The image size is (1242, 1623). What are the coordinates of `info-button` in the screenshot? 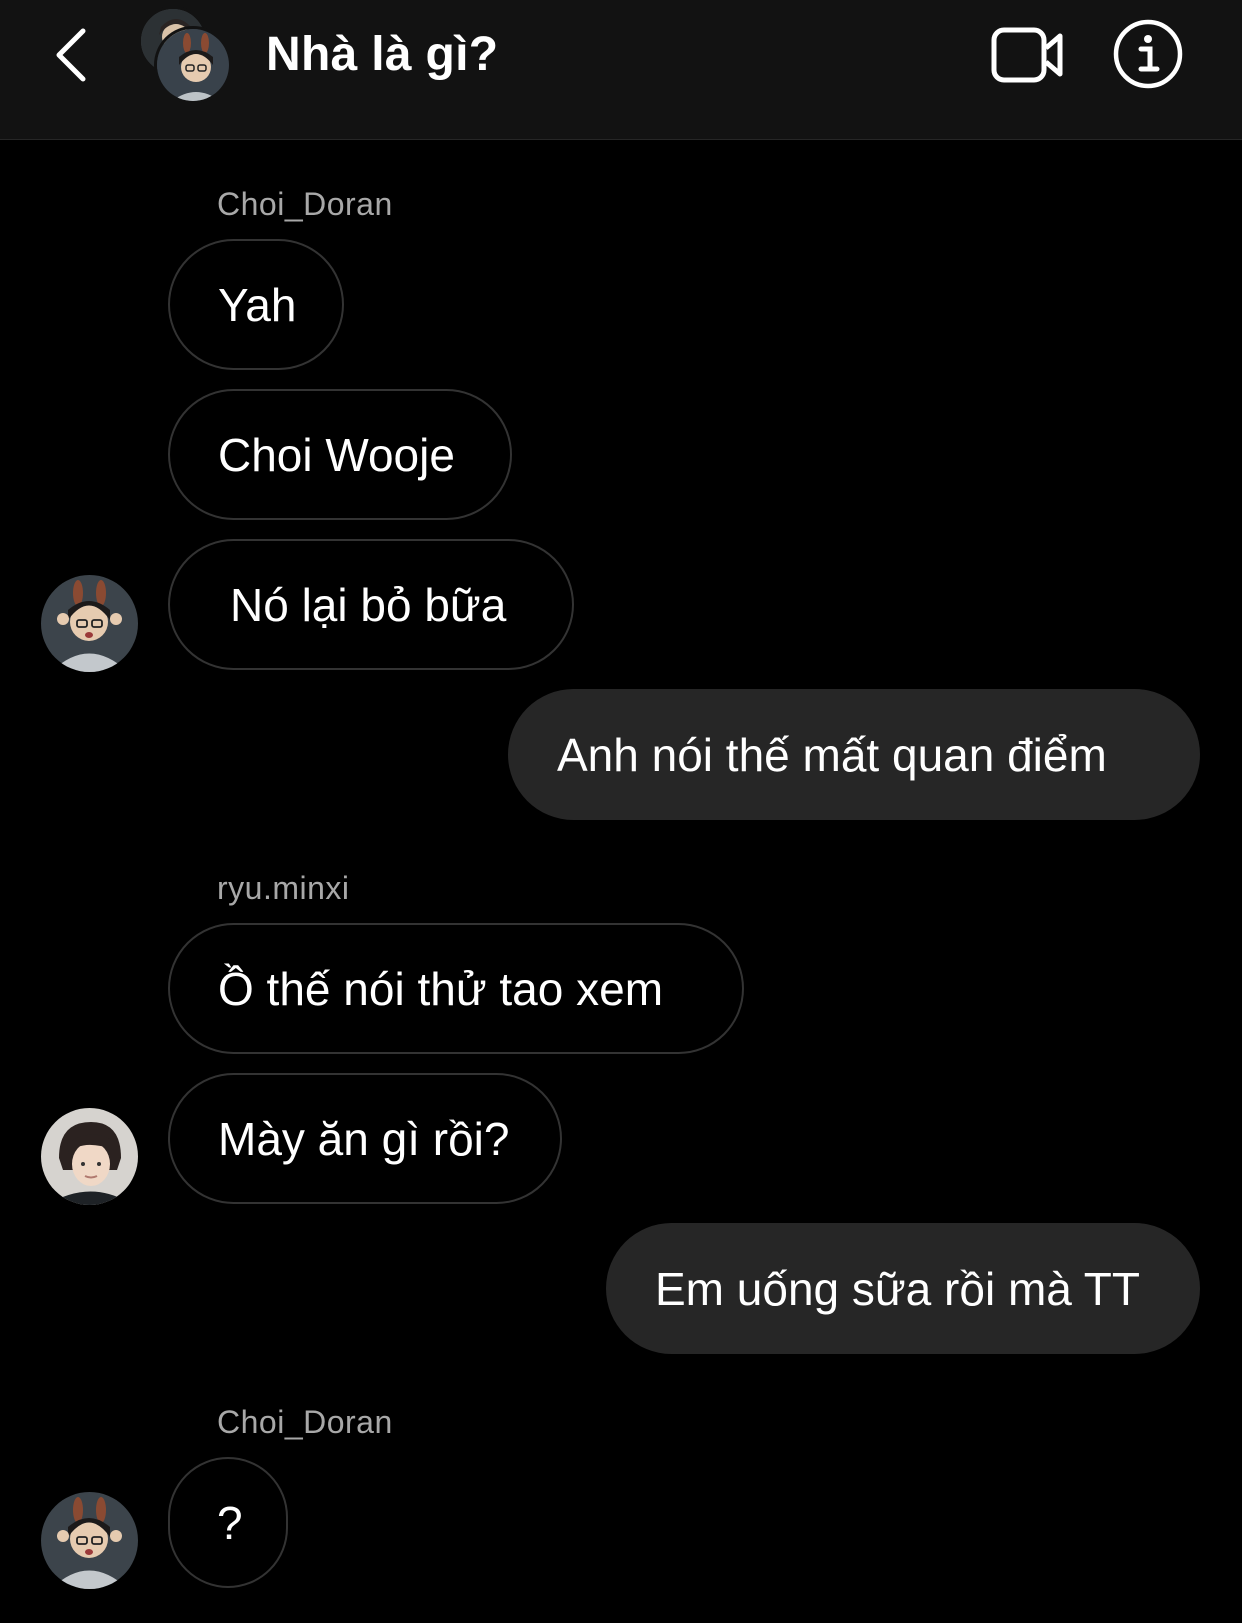 It's located at (1148, 54).